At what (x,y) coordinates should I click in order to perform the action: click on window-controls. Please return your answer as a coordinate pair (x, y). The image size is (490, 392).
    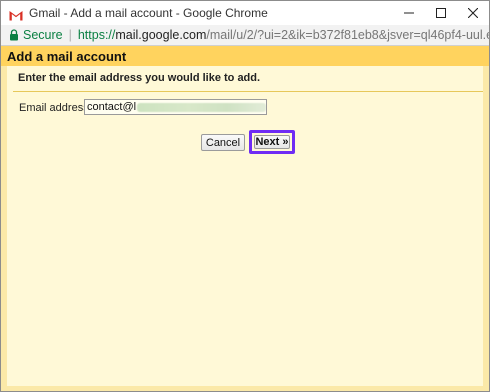
    Looking at the image, I should click on (441, 13).